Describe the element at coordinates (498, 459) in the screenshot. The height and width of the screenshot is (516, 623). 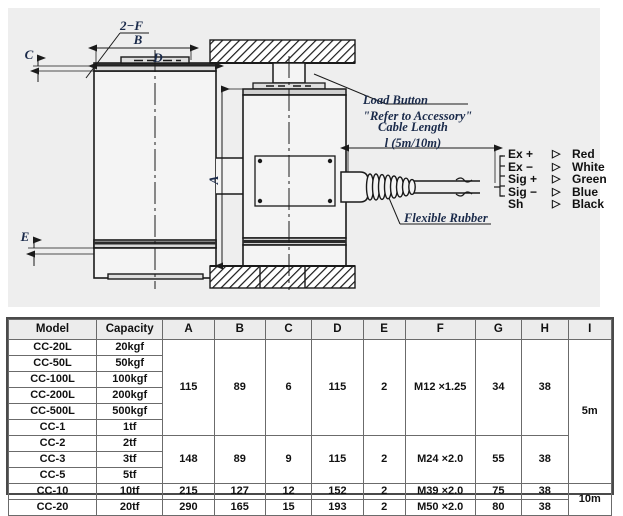
I see `cell-g: 55` at that location.